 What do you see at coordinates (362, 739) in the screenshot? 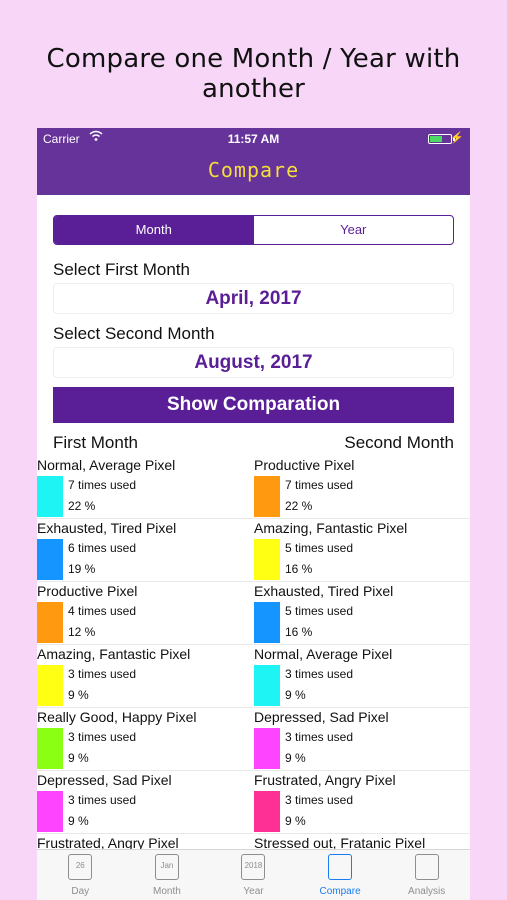
I see `second-month-entry: Depressed, Sad Pixel 3 times used 9 %` at bounding box center [362, 739].